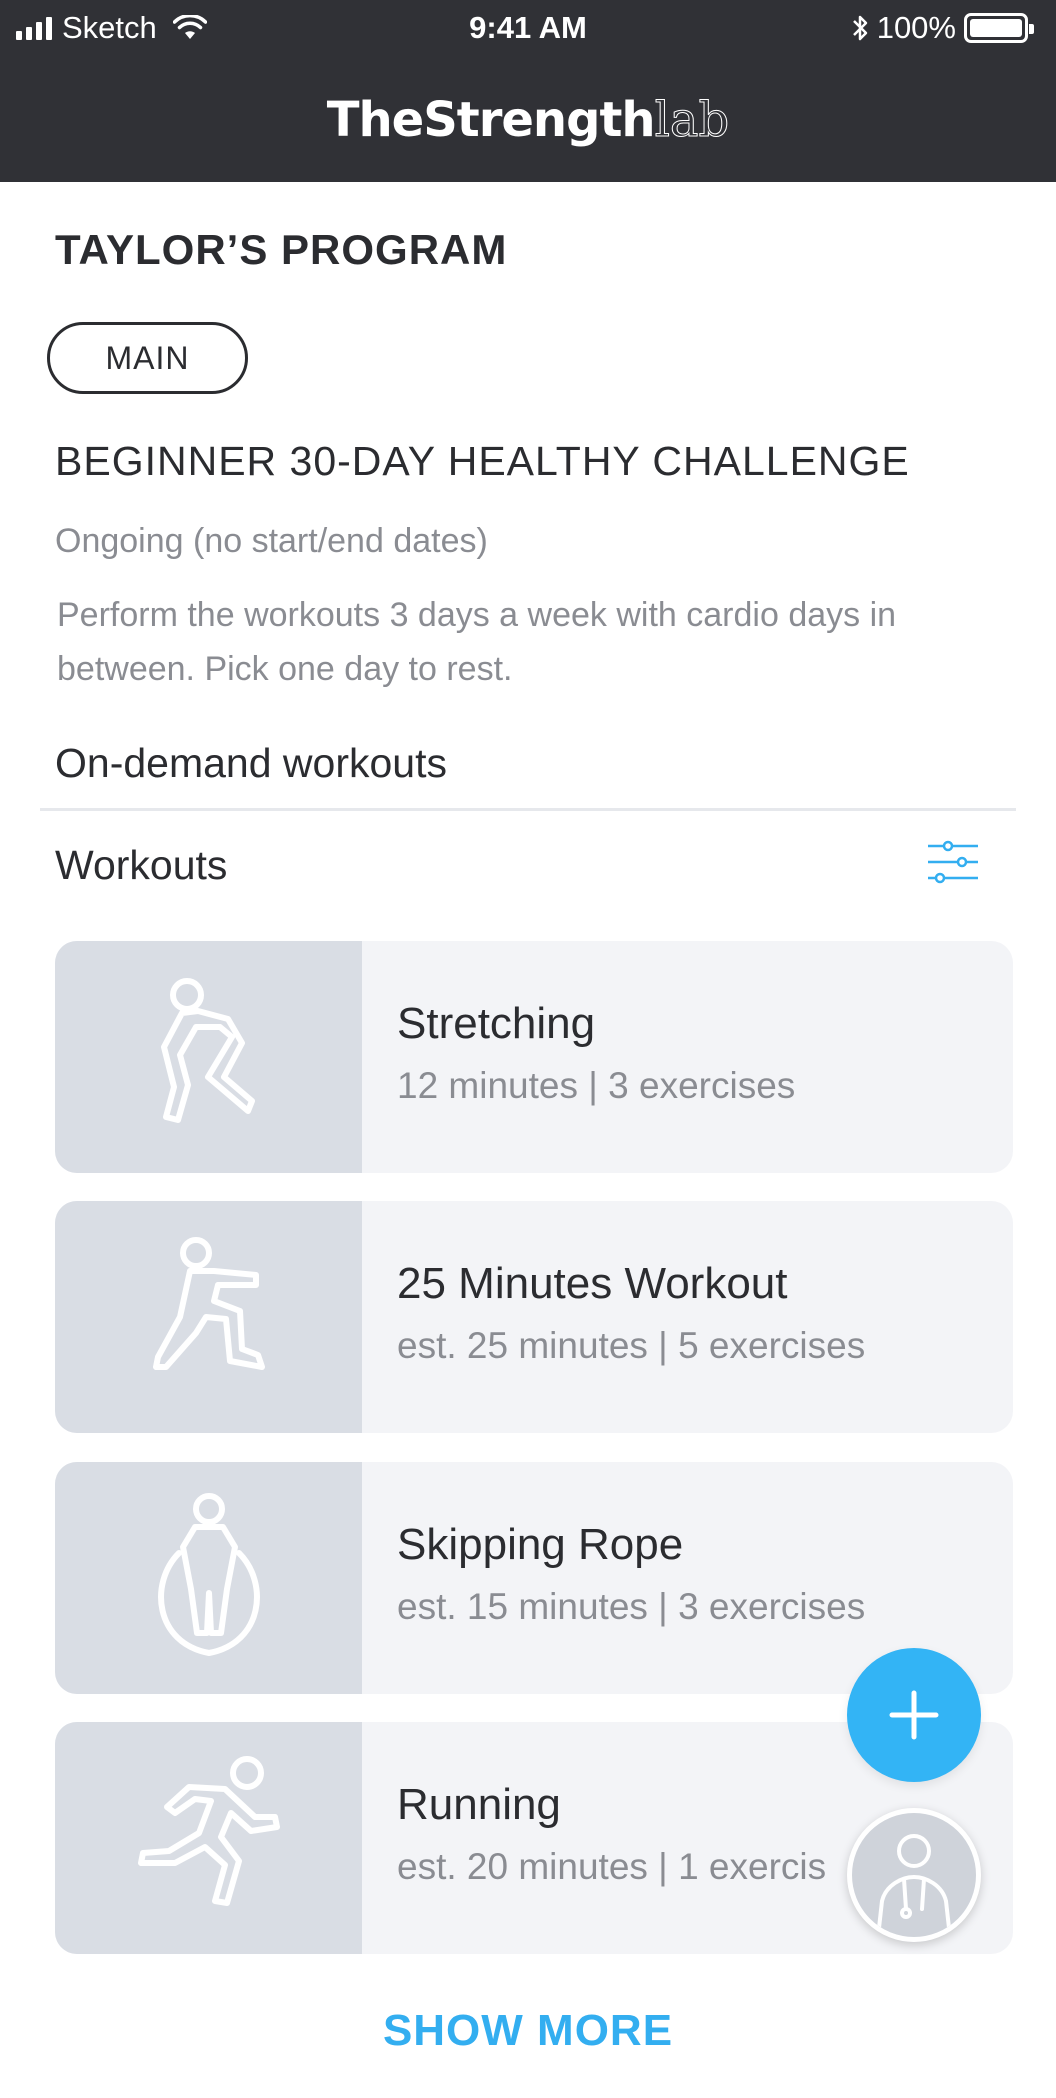 This screenshot has width=1056, height=2098. What do you see at coordinates (914, 1885) in the screenshot?
I see `coach-avatar-icon` at bounding box center [914, 1885].